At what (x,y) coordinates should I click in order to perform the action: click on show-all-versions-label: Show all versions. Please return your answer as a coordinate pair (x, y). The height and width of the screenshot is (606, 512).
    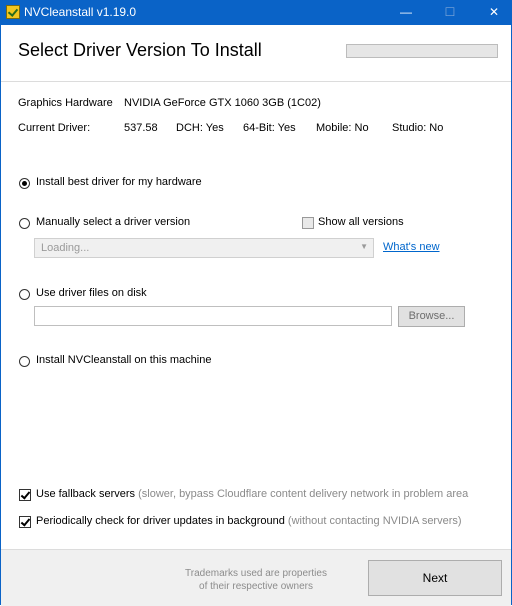
    Looking at the image, I should click on (361, 222).